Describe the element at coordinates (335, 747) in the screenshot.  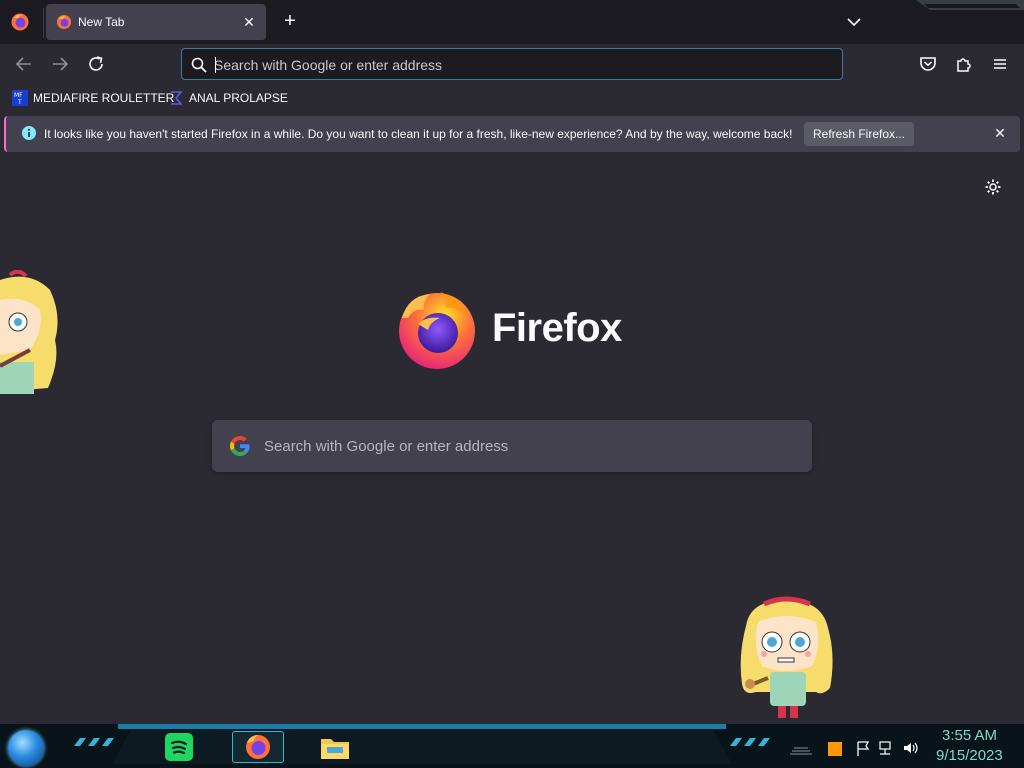
I see `file-explorer-icon` at that location.